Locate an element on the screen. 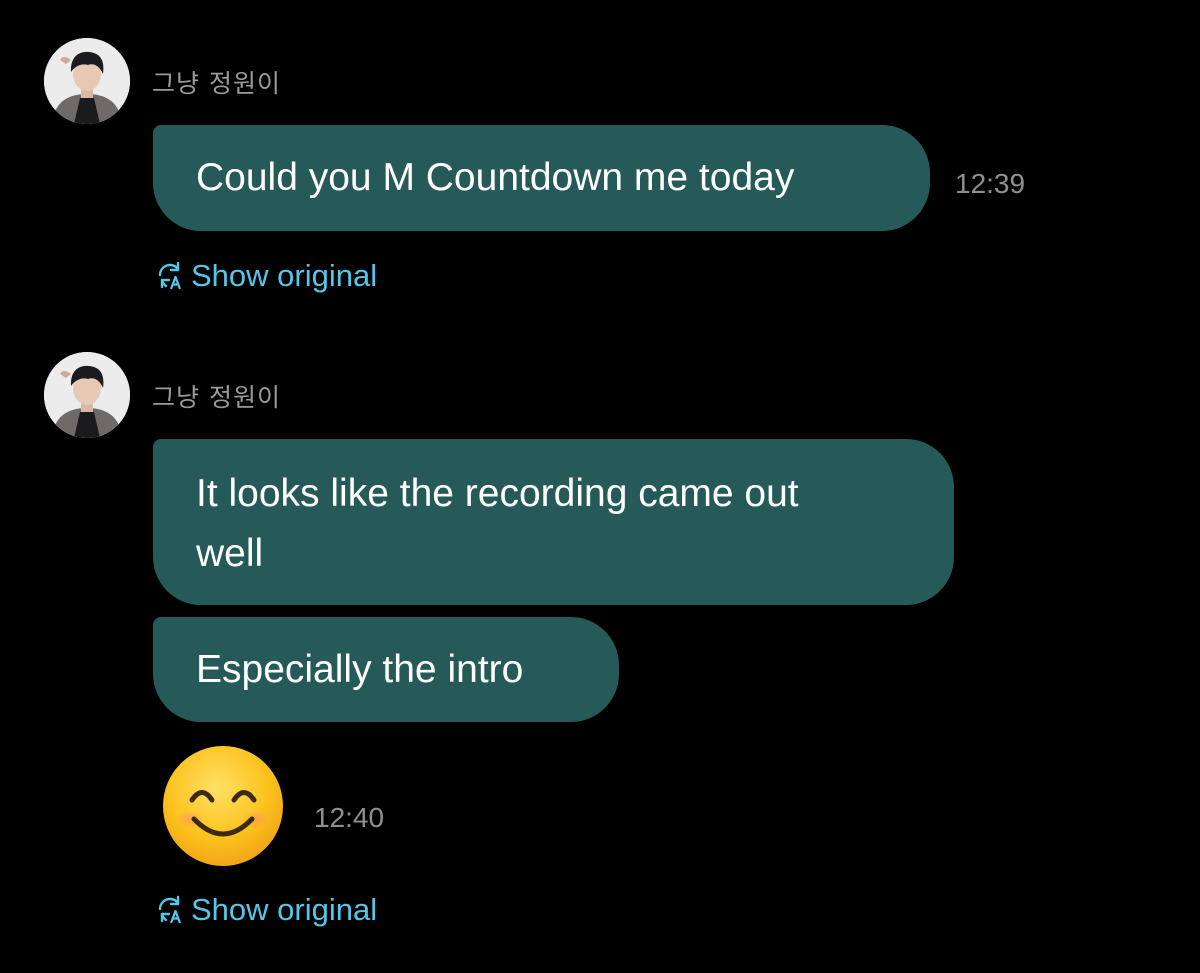 The height and width of the screenshot is (973, 1200). message-bubble: Especially the intro is located at coordinates (386, 669).